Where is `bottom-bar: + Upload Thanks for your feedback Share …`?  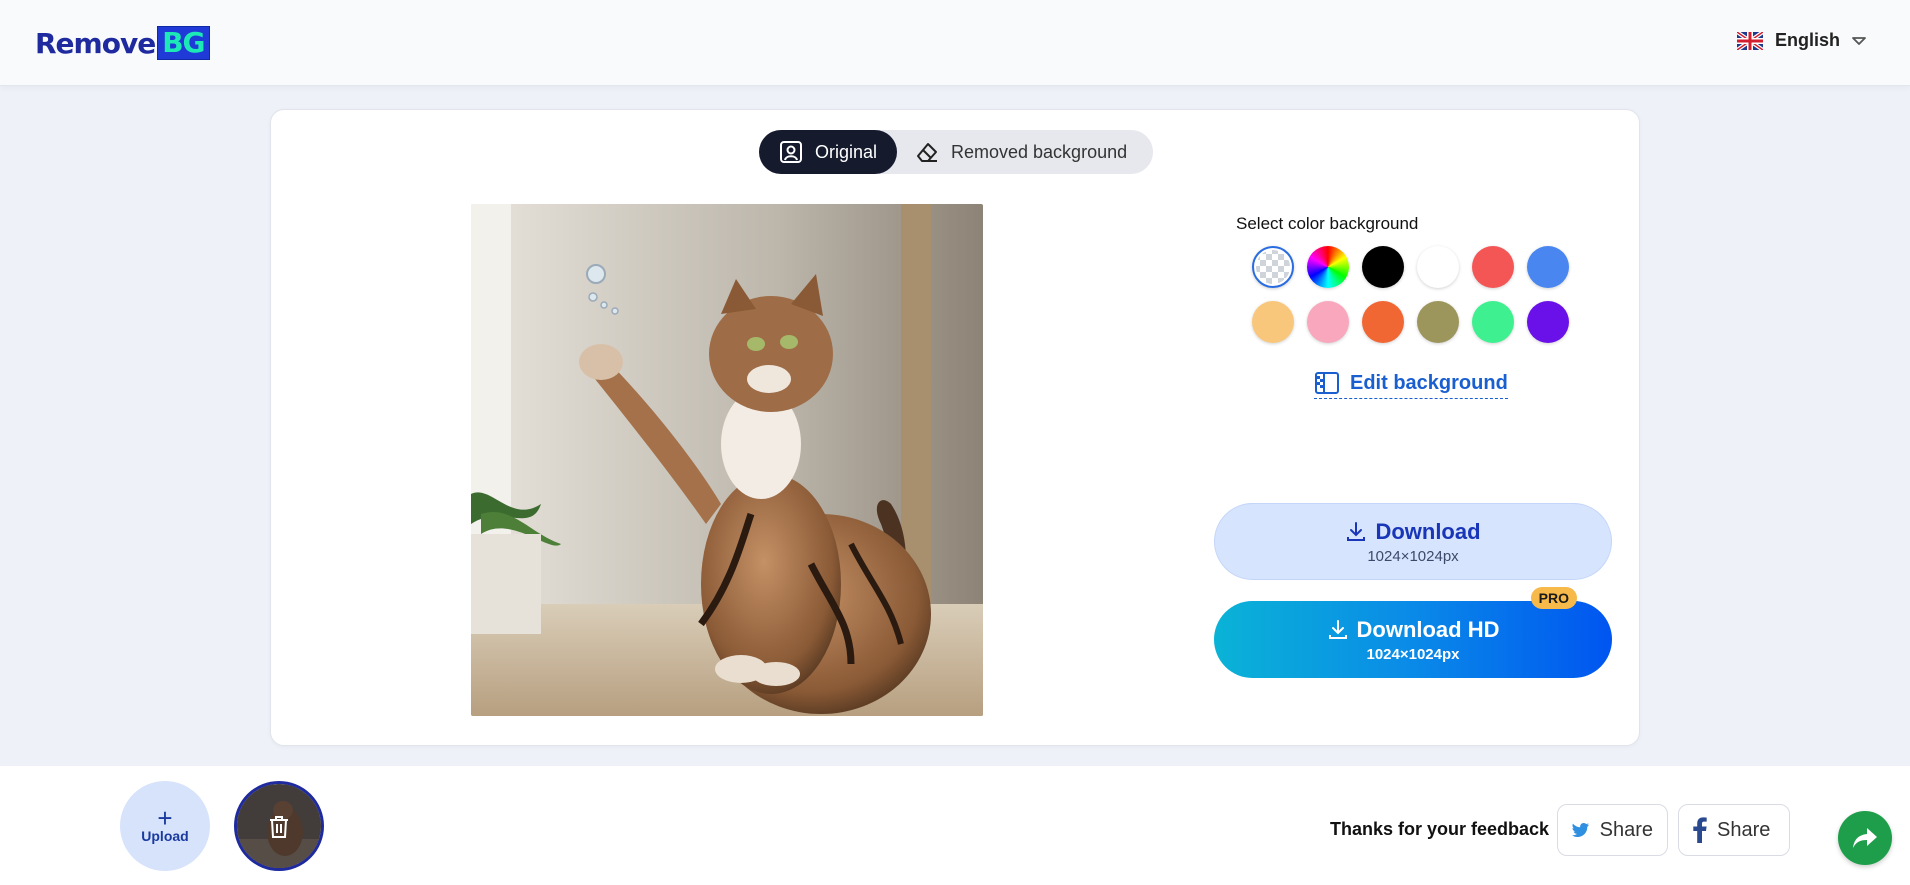 bottom-bar: + Upload Thanks for your feedback Share … is located at coordinates (955, 825).